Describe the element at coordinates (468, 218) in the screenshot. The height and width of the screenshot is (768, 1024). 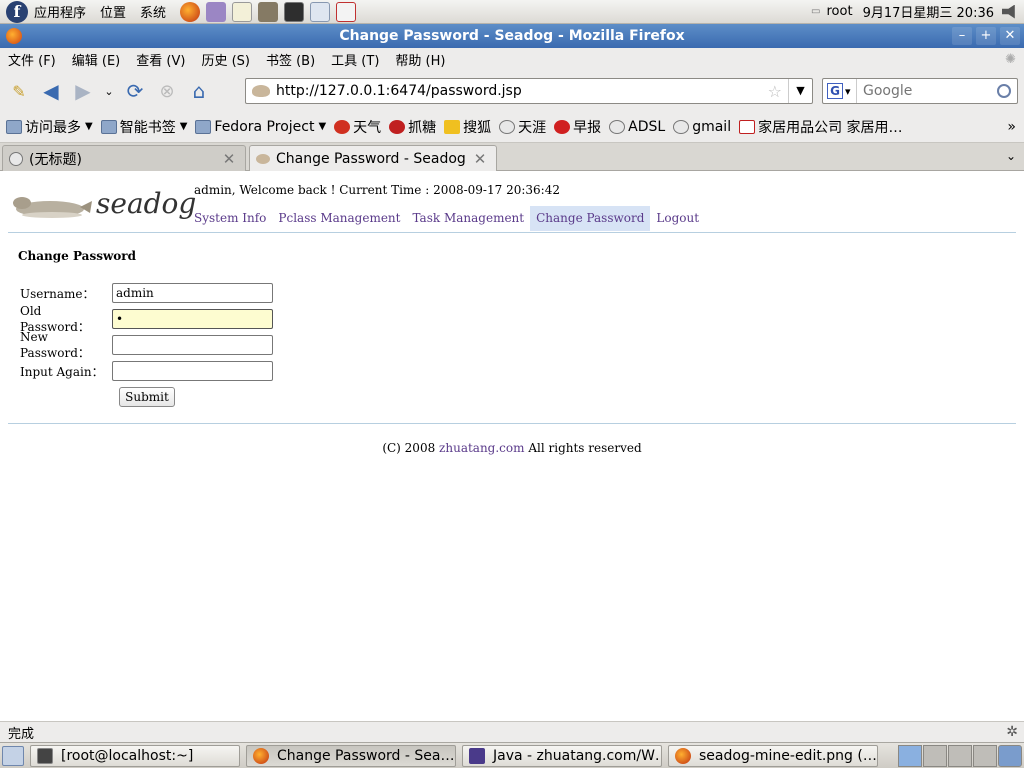
I see `nav-task-management: Task Management` at that location.